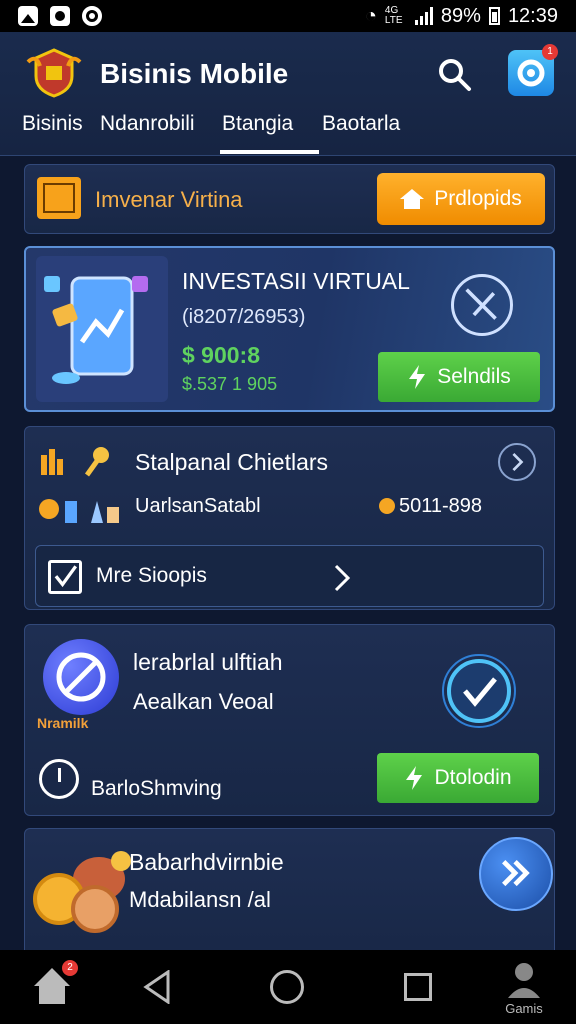 The height and width of the screenshot is (1024, 576). What do you see at coordinates (208, 662) in the screenshot?
I see `promo-title: lerabrlal ulftiah` at bounding box center [208, 662].